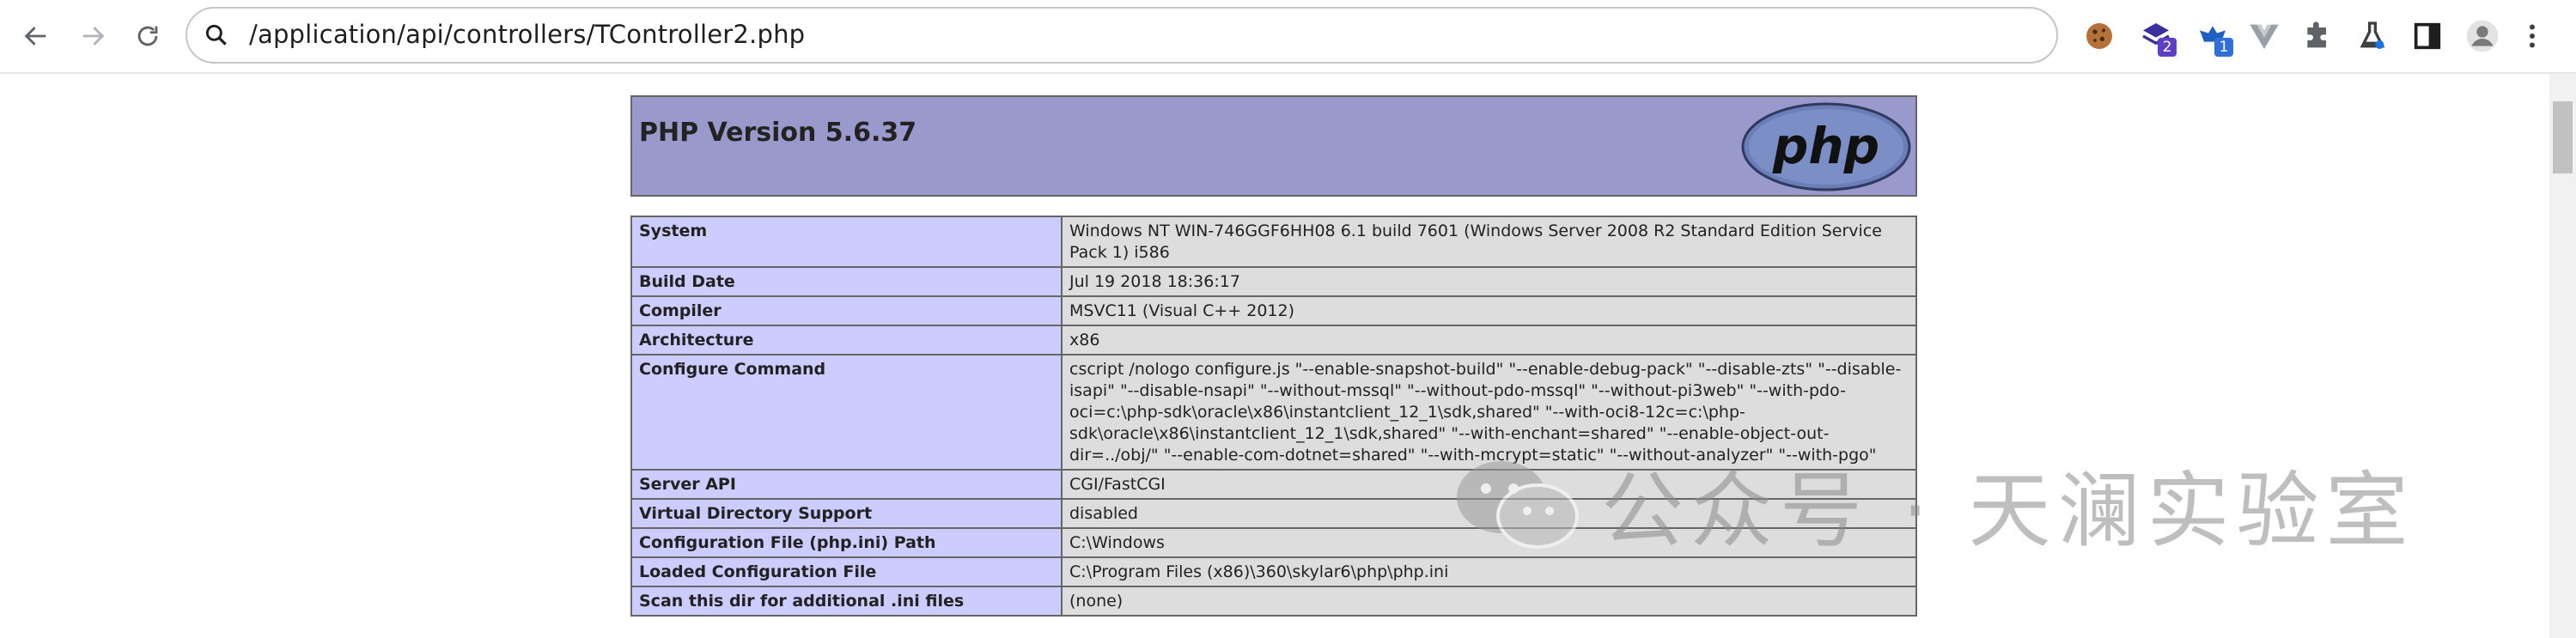 Image resolution: width=2576 pixels, height=638 pixels. What do you see at coordinates (846, 310) in the screenshot?
I see `row-label: Compiler` at bounding box center [846, 310].